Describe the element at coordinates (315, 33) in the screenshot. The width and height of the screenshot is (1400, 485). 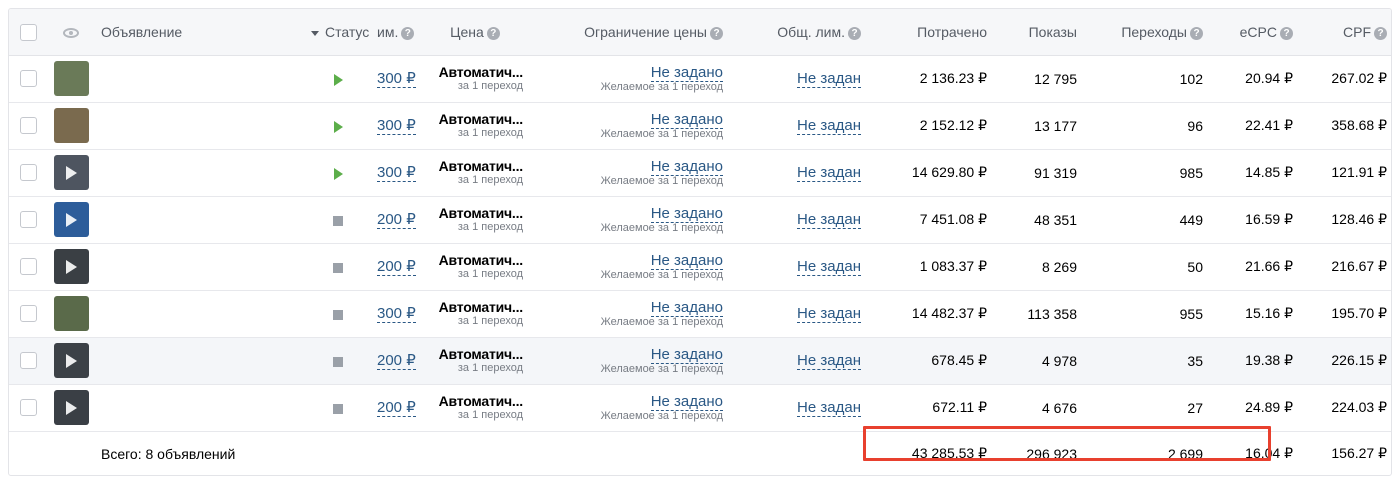
I see `sort-arrow-icon` at that location.